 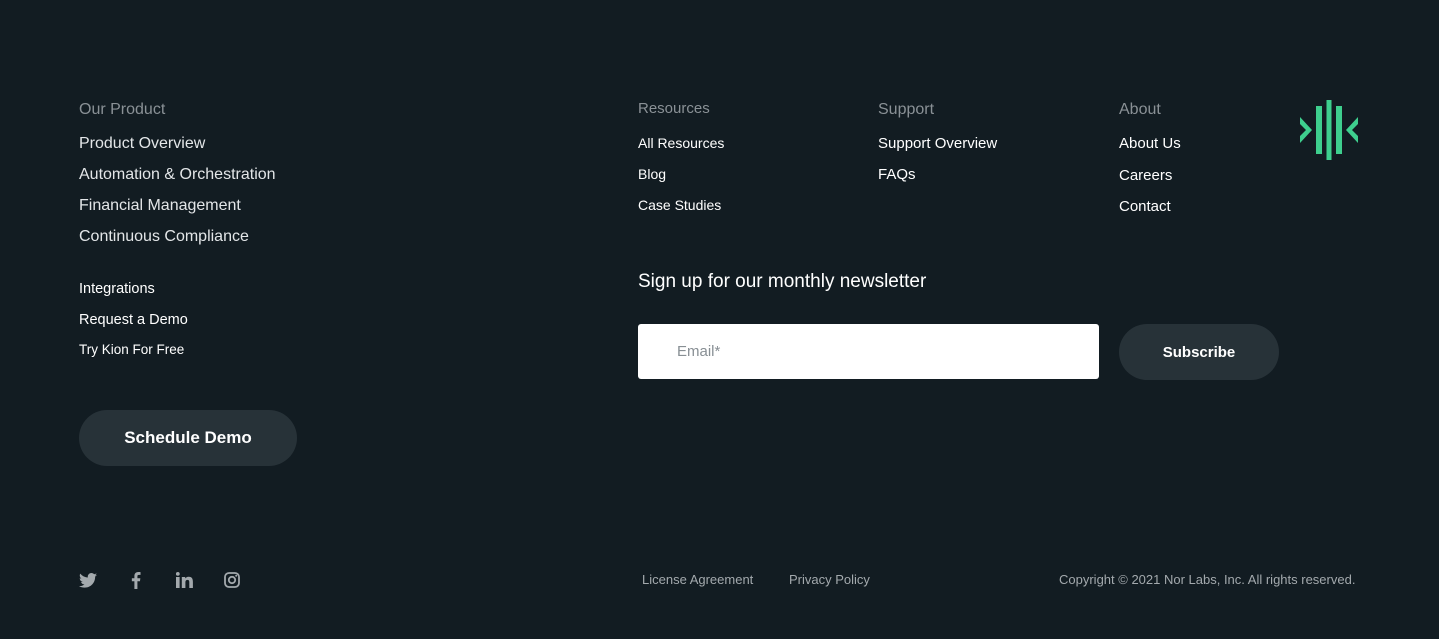 I want to click on continuous-compliance-link: Continuous Compliance, so click(x=164, y=237).